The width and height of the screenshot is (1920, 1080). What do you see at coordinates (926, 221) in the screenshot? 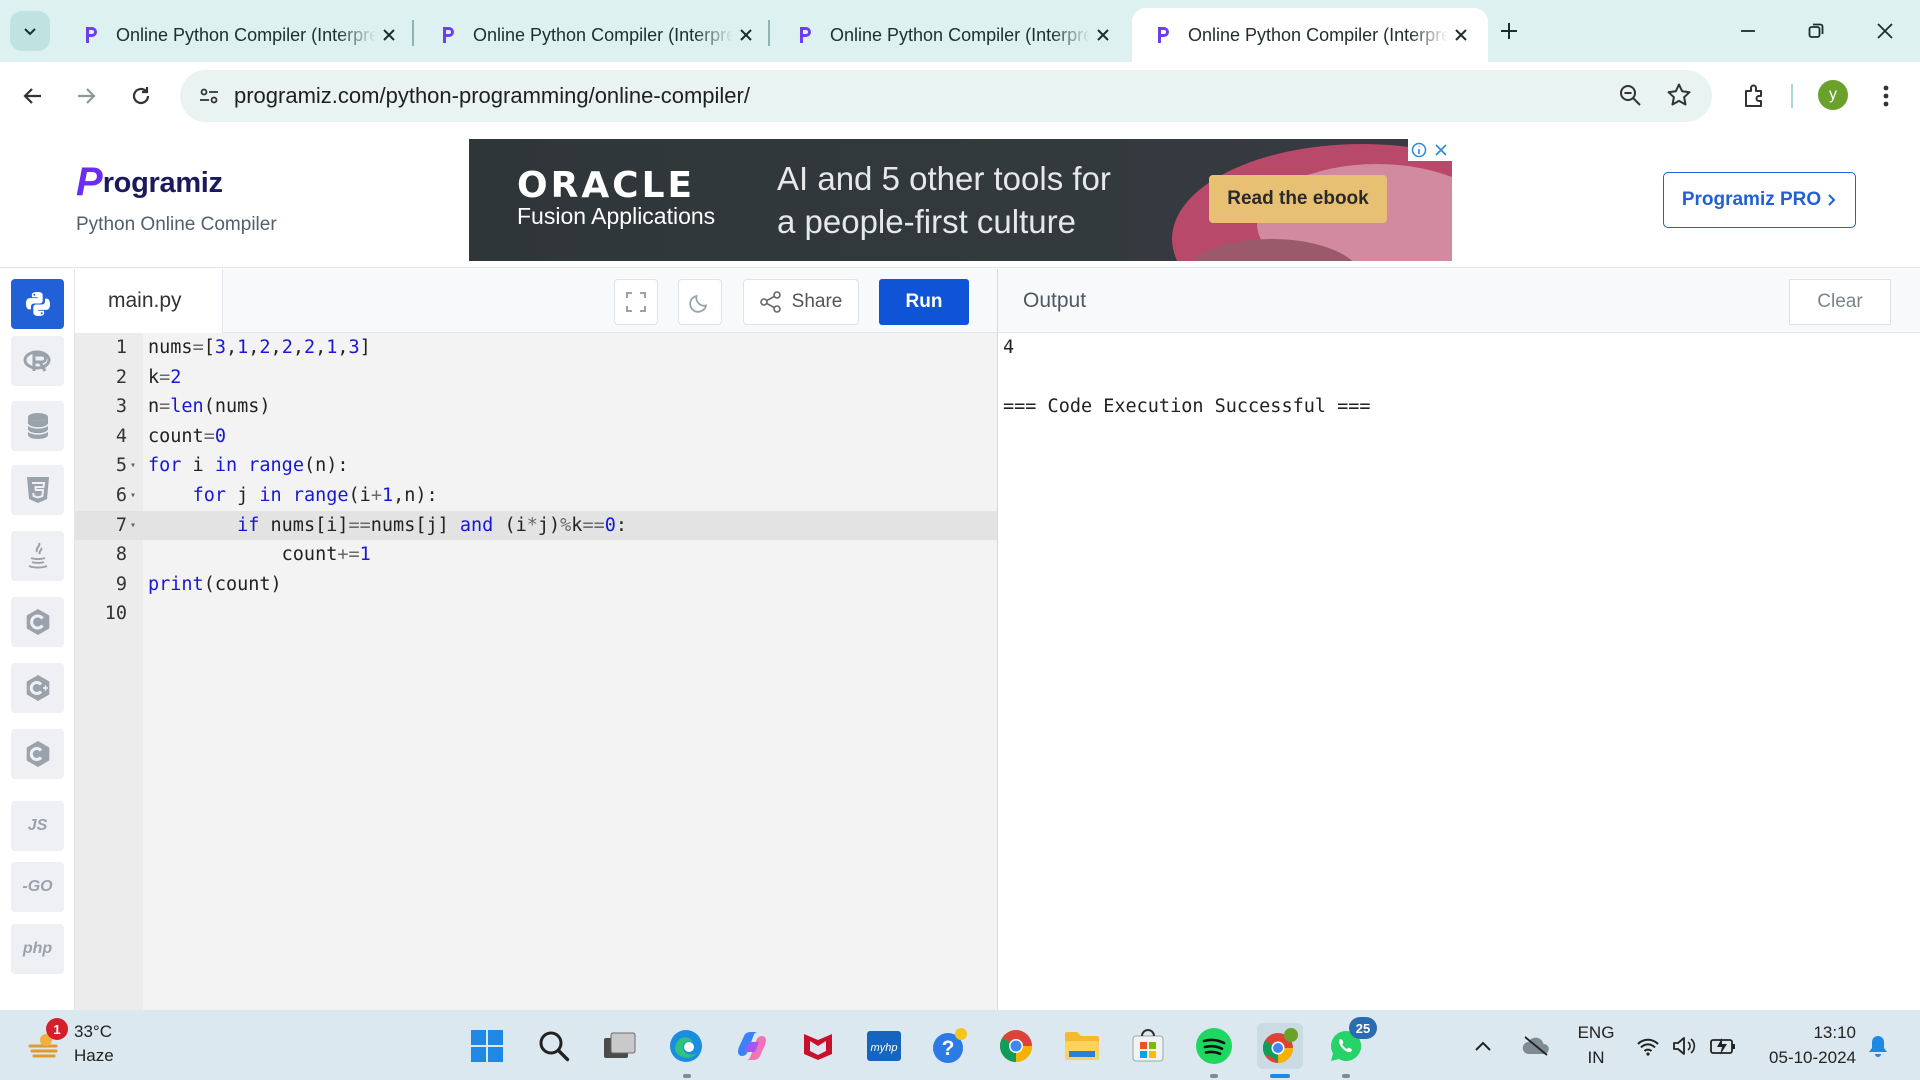
I see `ad-tagline-line-2: a people-first culture` at bounding box center [926, 221].